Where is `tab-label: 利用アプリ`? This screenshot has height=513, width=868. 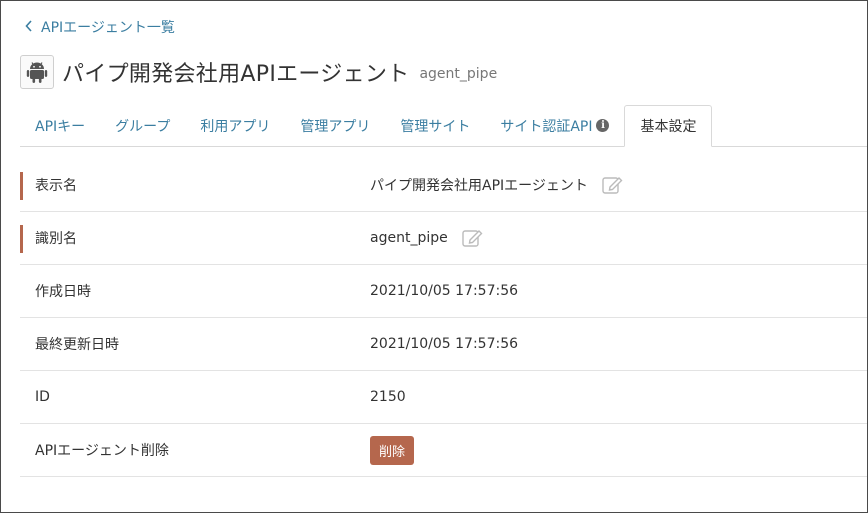 tab-label: 利用アプリ is located at coordinates (235, 126).